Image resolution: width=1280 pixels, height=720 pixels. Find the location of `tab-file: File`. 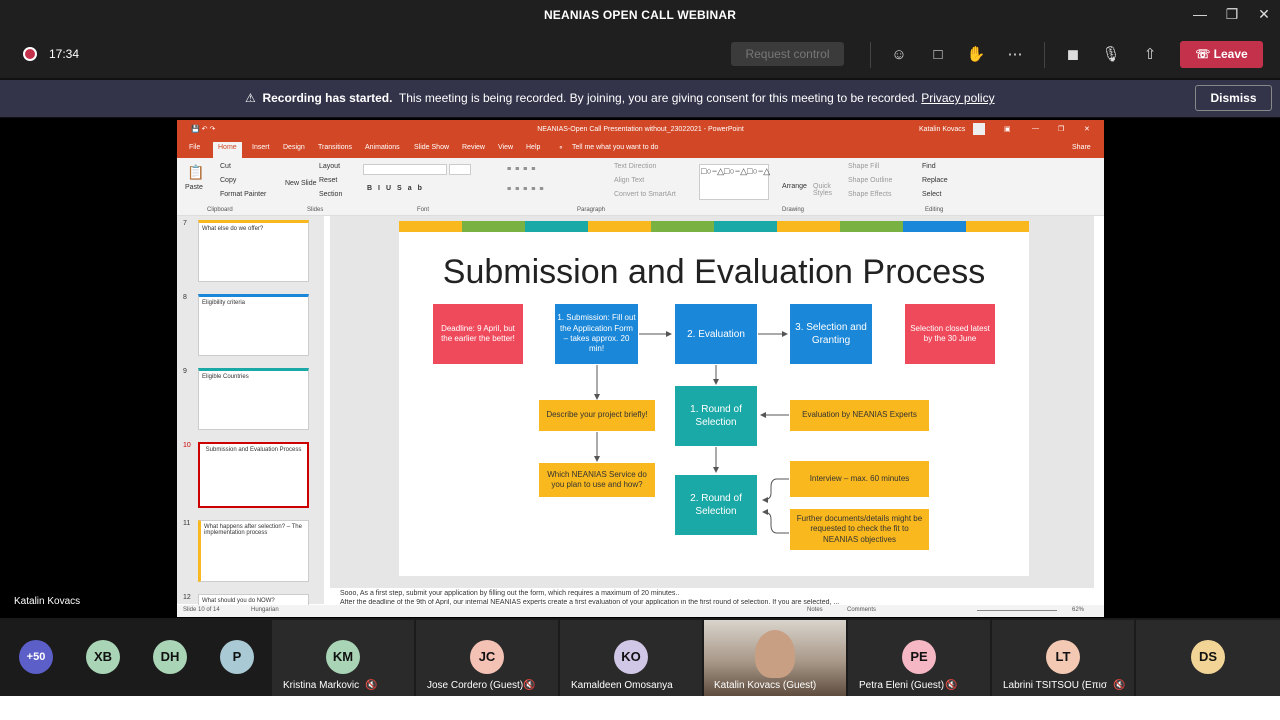

tab-file: File is located at coordinates (194, 147).